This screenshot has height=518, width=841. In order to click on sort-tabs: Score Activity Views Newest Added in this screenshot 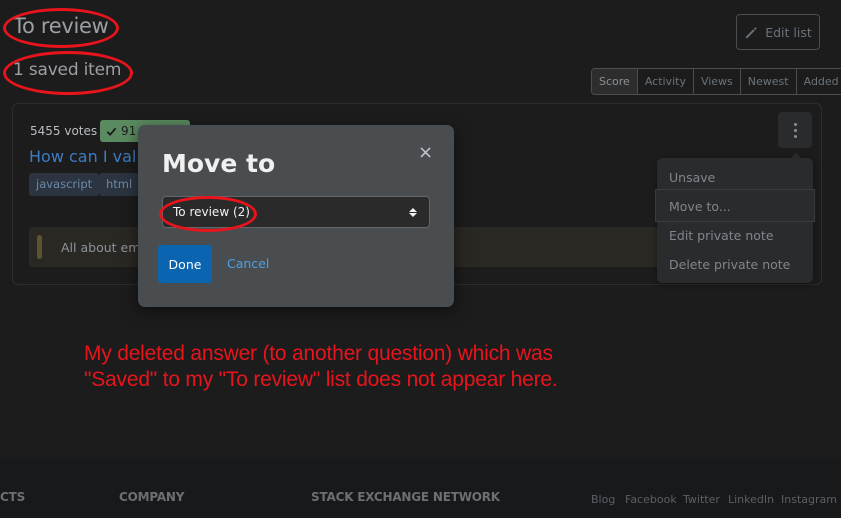, I will do `click(716, 81)`.